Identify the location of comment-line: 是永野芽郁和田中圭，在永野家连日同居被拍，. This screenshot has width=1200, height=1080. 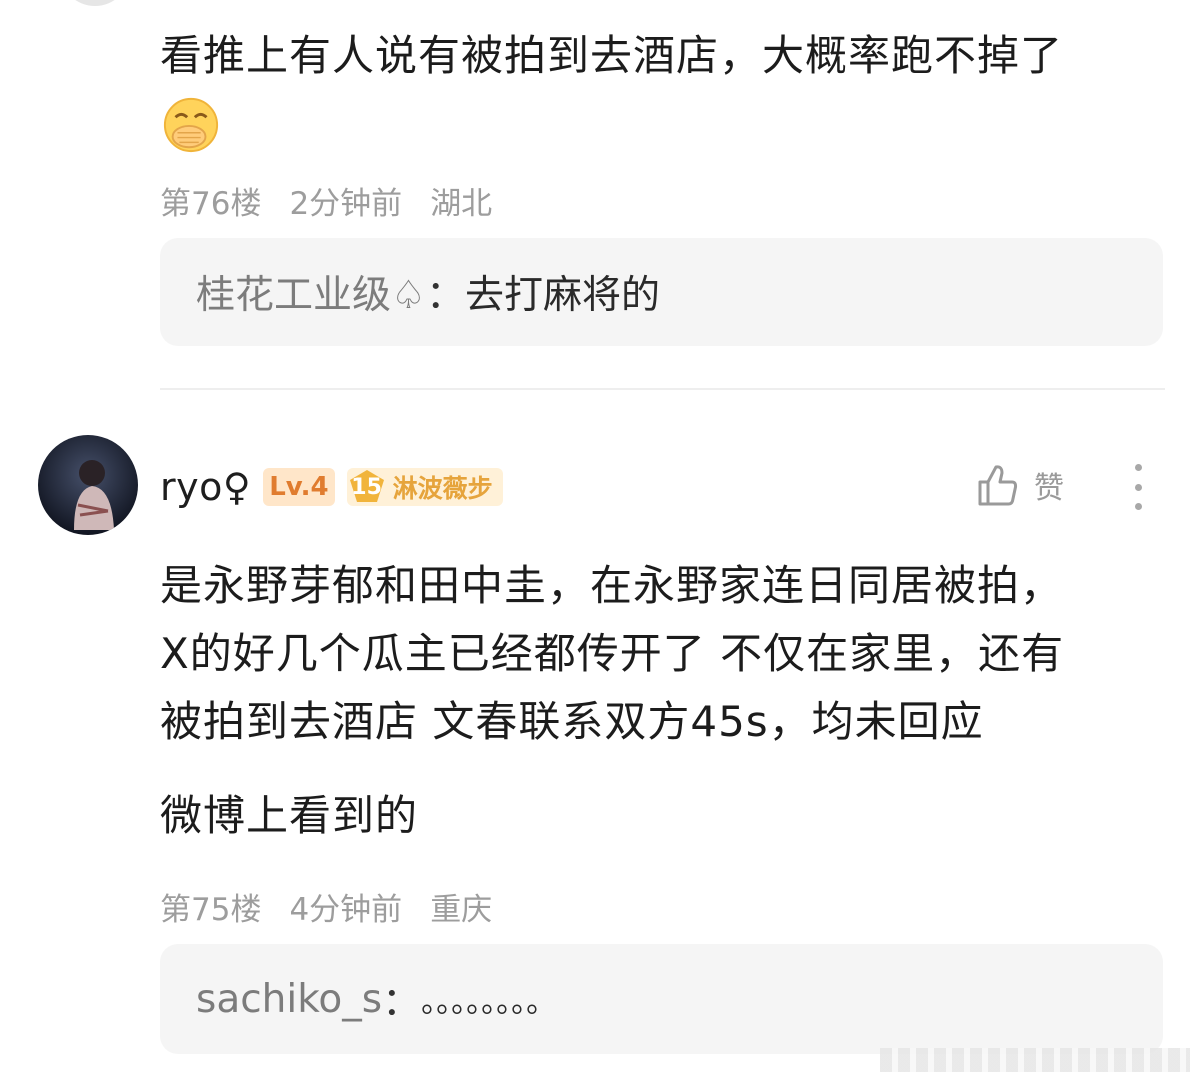
(612, 585).